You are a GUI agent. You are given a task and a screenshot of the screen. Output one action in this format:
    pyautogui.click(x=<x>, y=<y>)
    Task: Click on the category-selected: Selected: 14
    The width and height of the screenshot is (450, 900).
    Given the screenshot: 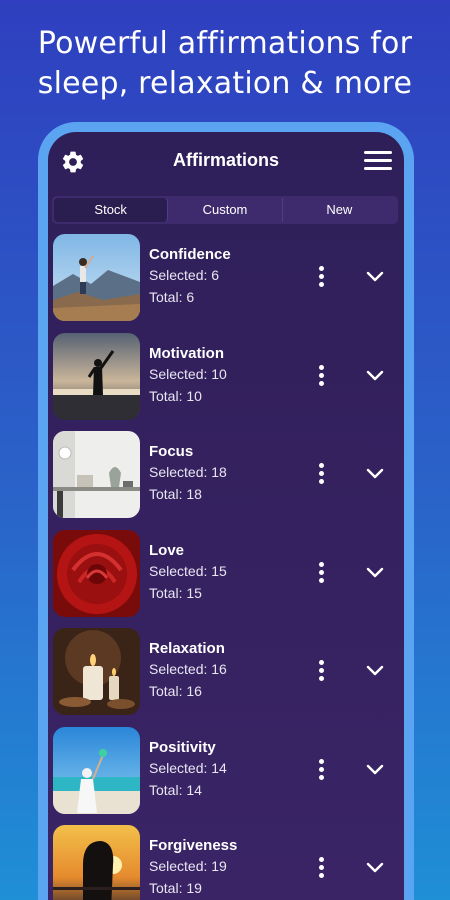 What is the action you would take?
    pyautogui.click(x=188, y=767)
    